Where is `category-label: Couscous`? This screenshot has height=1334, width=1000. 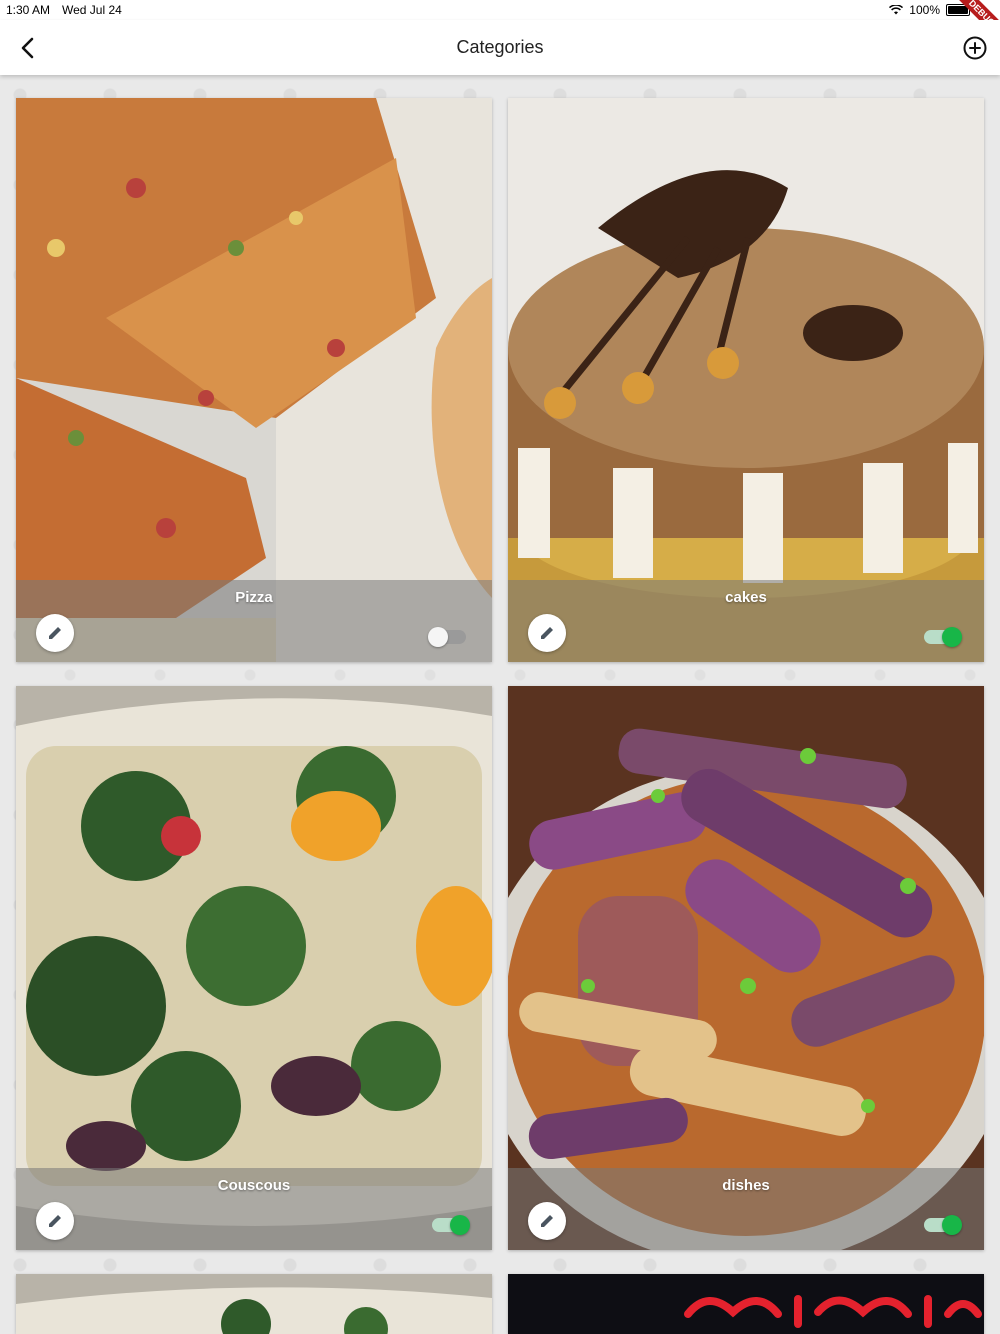 category-label: Couscous is located at coordinates (254, 1185).